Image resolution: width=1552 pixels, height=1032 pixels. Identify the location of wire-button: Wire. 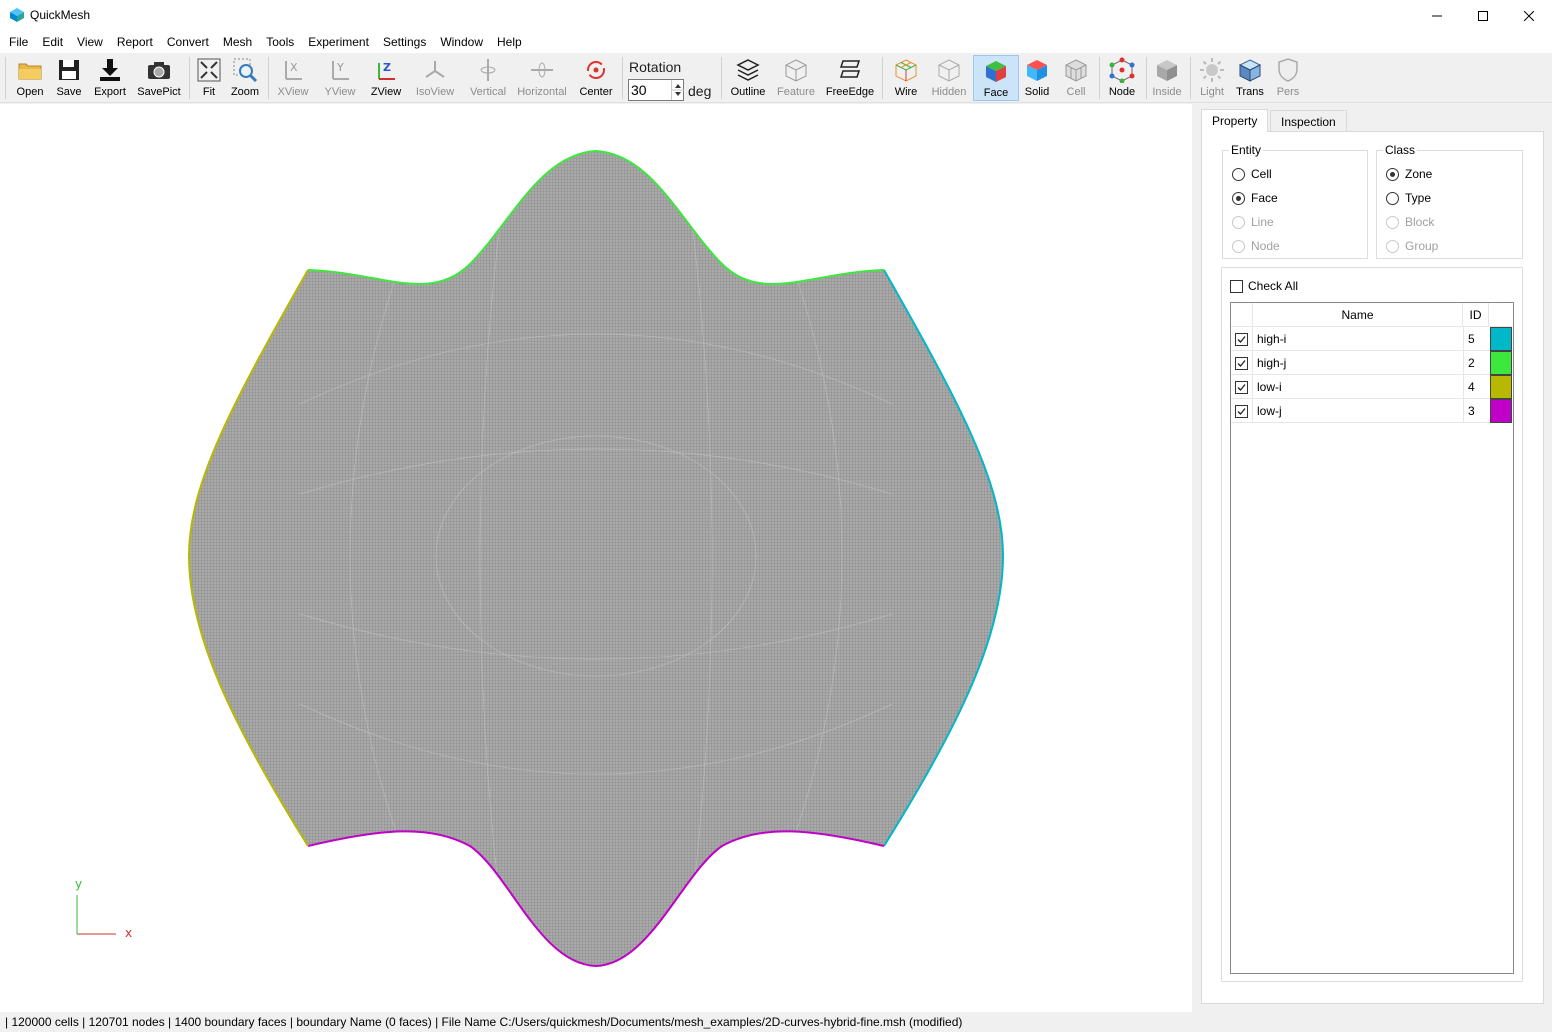
(906, 78).